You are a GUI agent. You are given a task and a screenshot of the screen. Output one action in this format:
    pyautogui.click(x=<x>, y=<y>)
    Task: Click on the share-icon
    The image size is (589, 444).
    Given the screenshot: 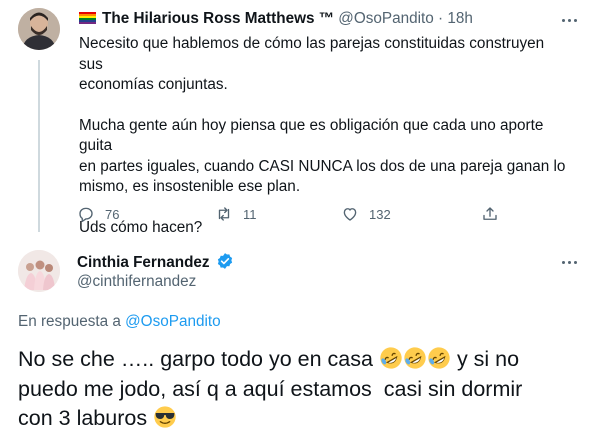 What is the action you would take?
    pyautogui.click(x=490, y=213)
    